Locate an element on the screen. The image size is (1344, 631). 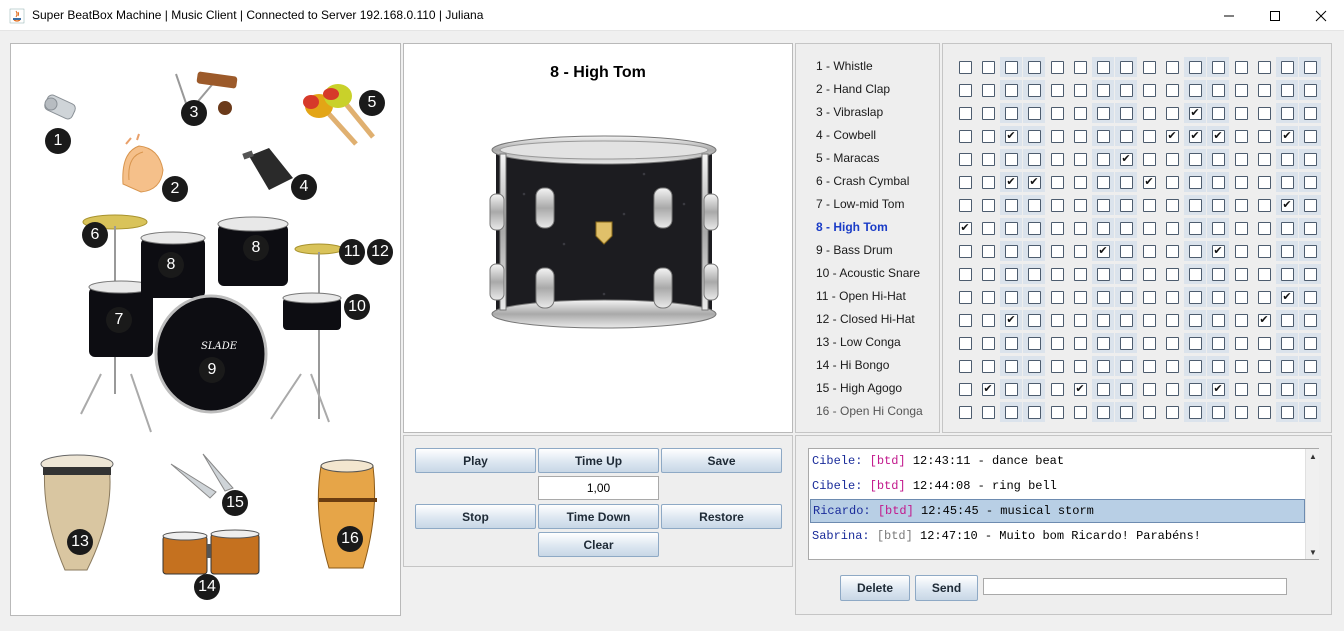
delete-button: Delete is located at coordinates (875, 588).